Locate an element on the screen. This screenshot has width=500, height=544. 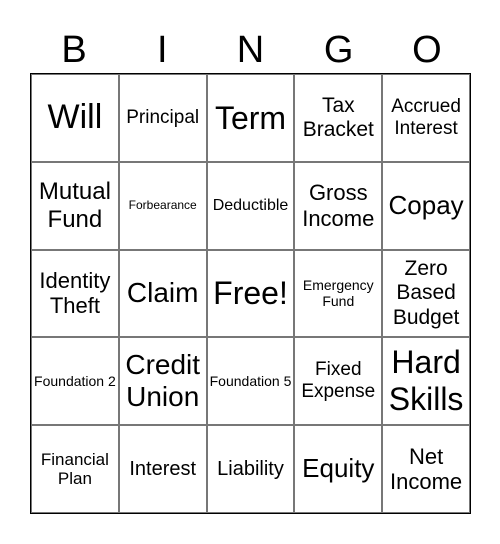
bingo-cell: Tax Bracket is located at coordinates (338, 118).